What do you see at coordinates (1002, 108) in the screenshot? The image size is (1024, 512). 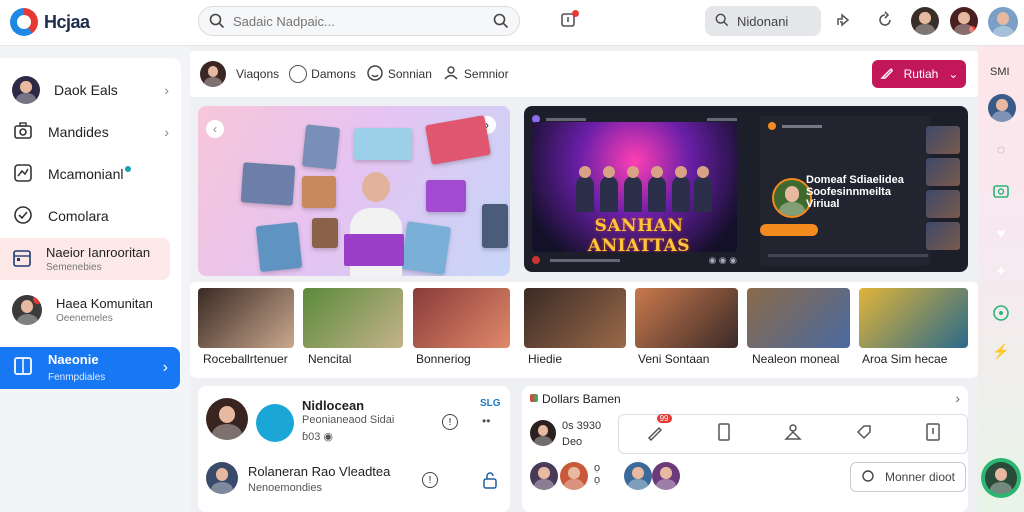 I see `rail-avatar` at bounding box center [1002, 108].